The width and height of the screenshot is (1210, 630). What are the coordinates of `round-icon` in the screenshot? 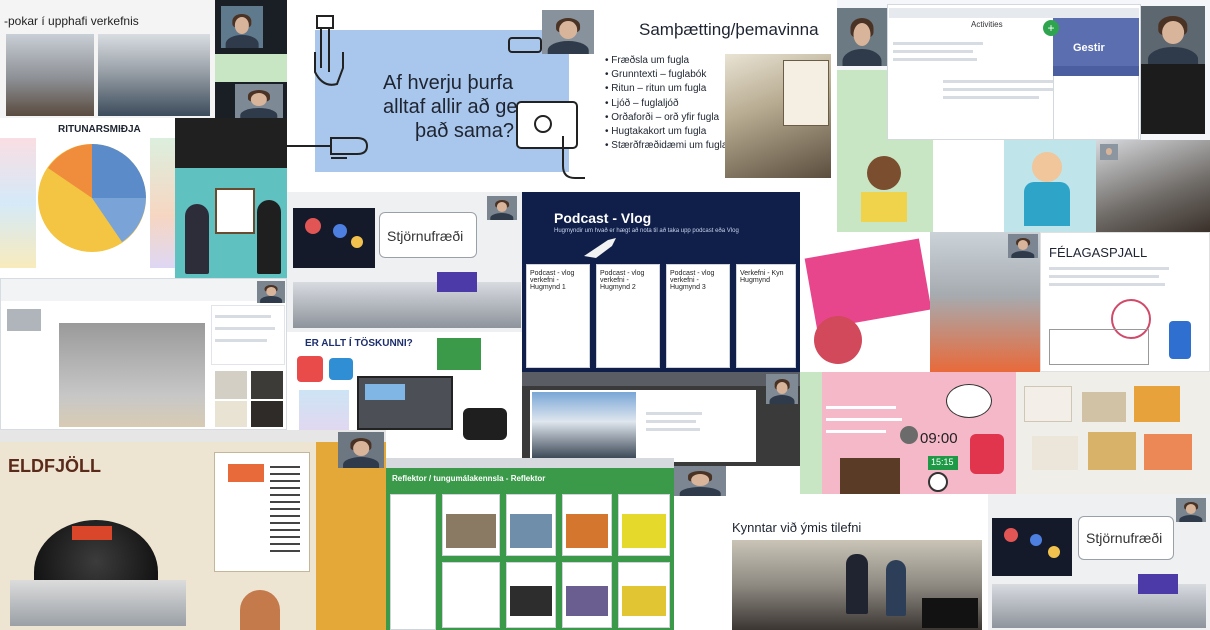 It's located at (909, 435).